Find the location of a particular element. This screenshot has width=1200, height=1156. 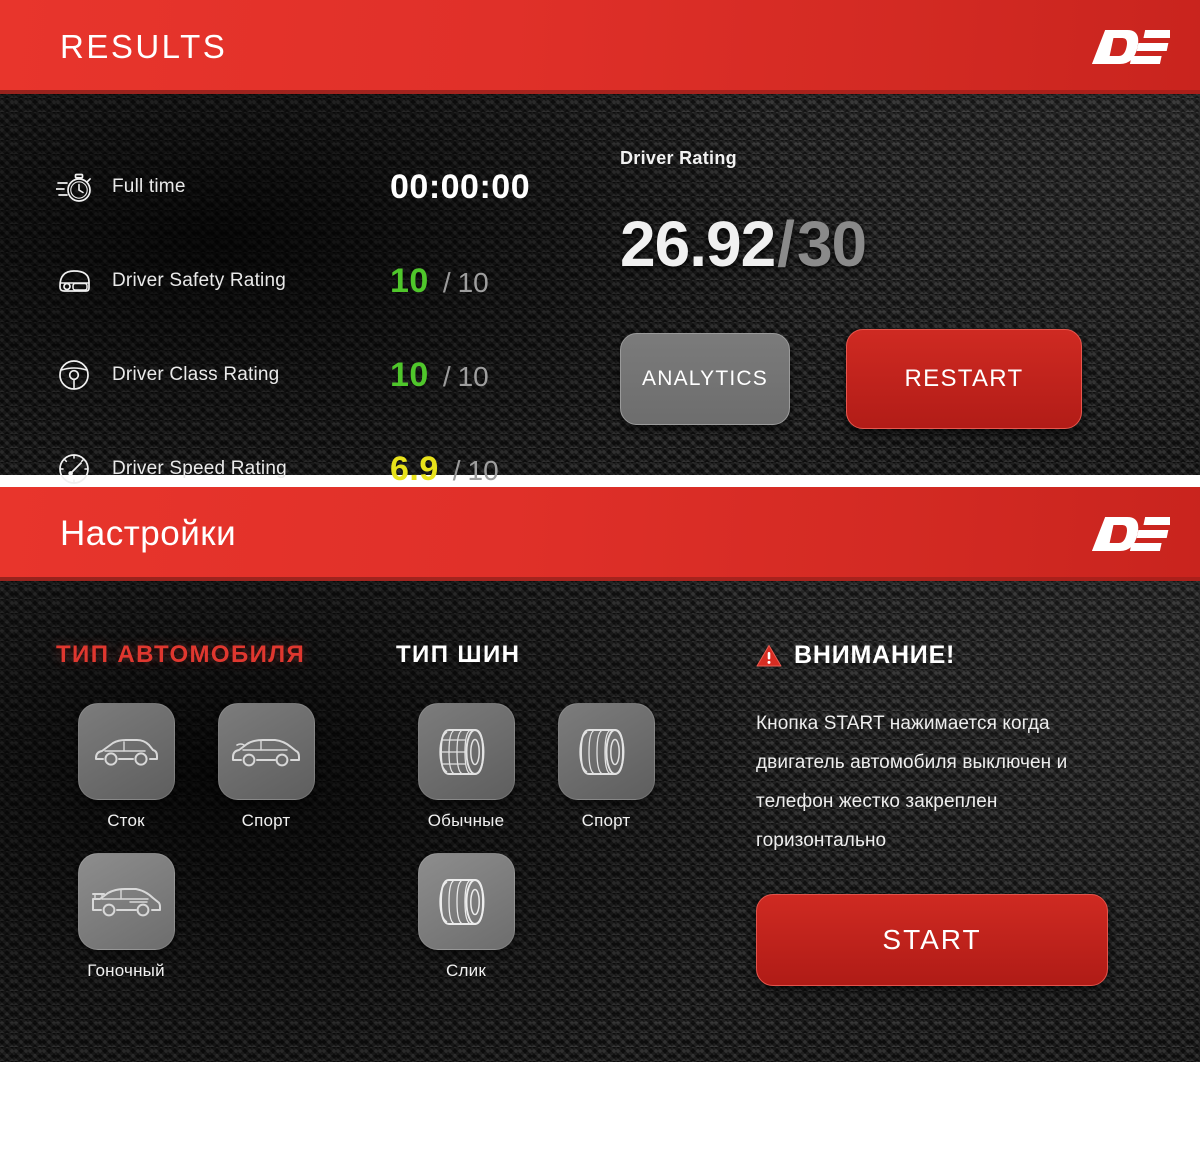

tyre-type-option-sport: Спорт is located at coordinates (606, 767).